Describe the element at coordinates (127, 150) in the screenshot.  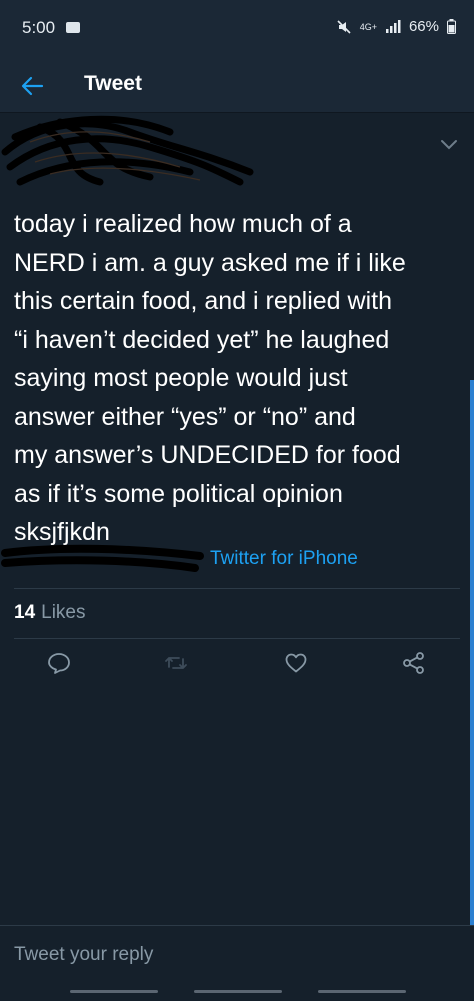
I see `redacted-author-scribble` at that location.